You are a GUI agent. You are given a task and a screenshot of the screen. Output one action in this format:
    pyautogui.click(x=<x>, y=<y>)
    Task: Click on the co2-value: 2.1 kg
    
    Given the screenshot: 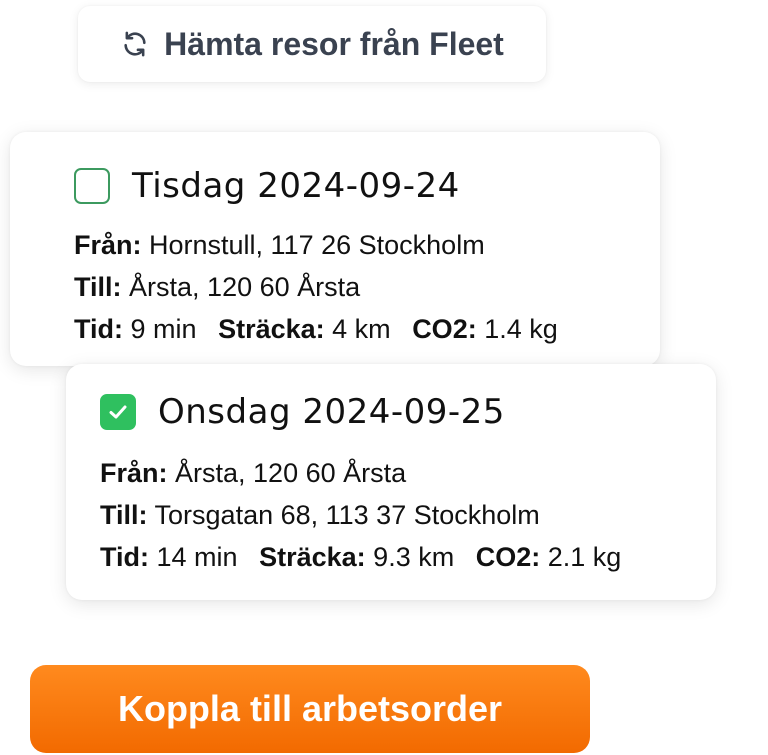 What is the action you would take?
    pyautogui.click(x=584, y=557)
    